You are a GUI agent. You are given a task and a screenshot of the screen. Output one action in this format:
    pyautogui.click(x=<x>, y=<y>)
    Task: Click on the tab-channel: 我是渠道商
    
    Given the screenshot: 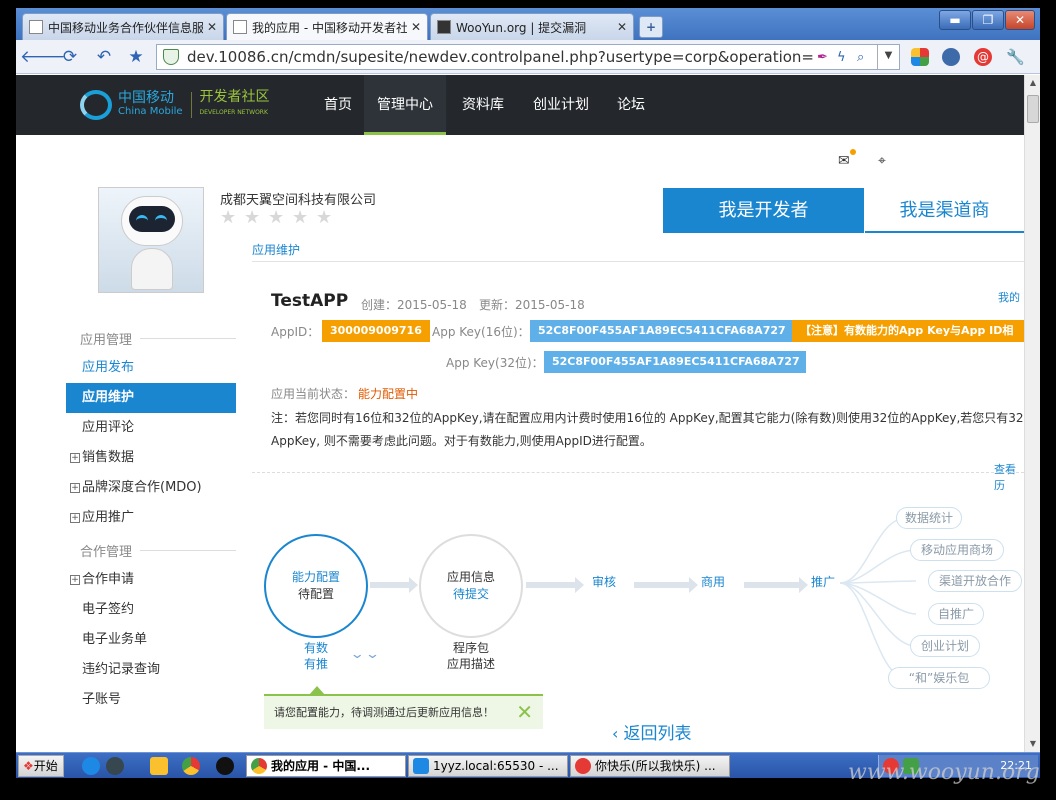 What is the action you would take?
    pyautogui.click(x=944, y=210)
    